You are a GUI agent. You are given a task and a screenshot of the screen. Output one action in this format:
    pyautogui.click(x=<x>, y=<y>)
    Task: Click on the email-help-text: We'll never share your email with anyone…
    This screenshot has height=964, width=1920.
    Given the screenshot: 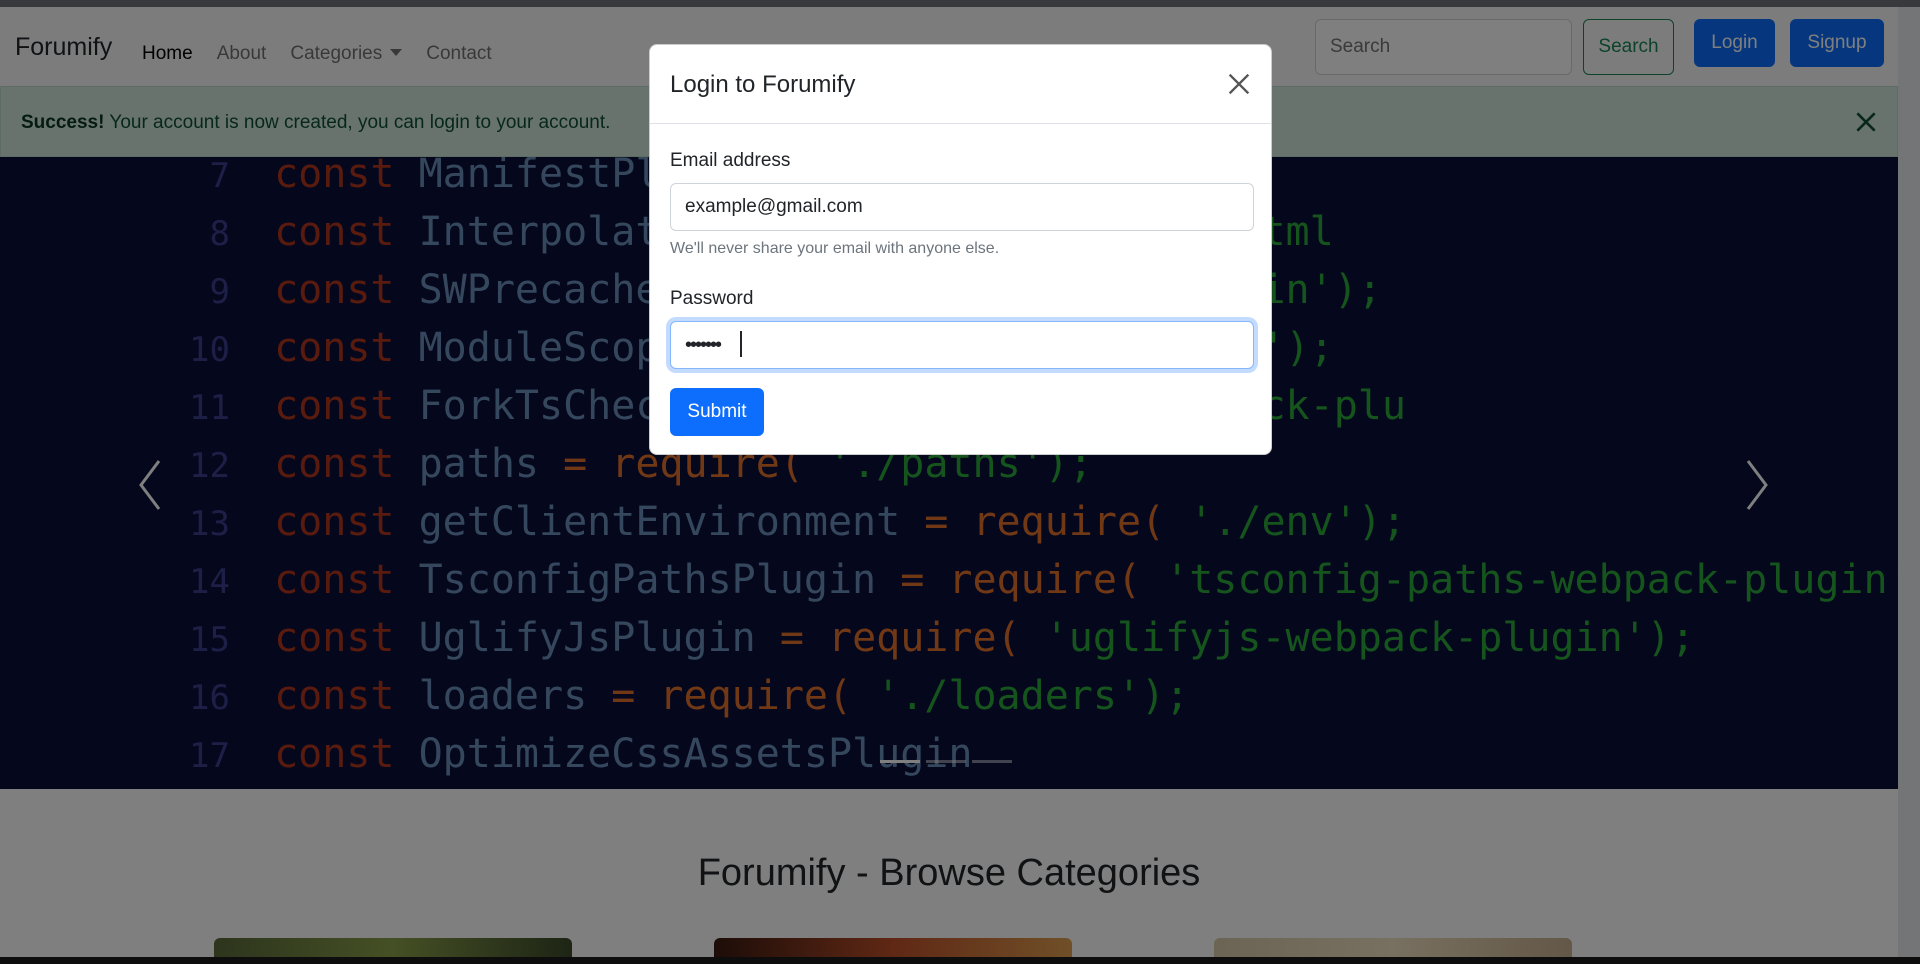 What is the action you would take?
    pyautogui.click(x=835, y=248)
    